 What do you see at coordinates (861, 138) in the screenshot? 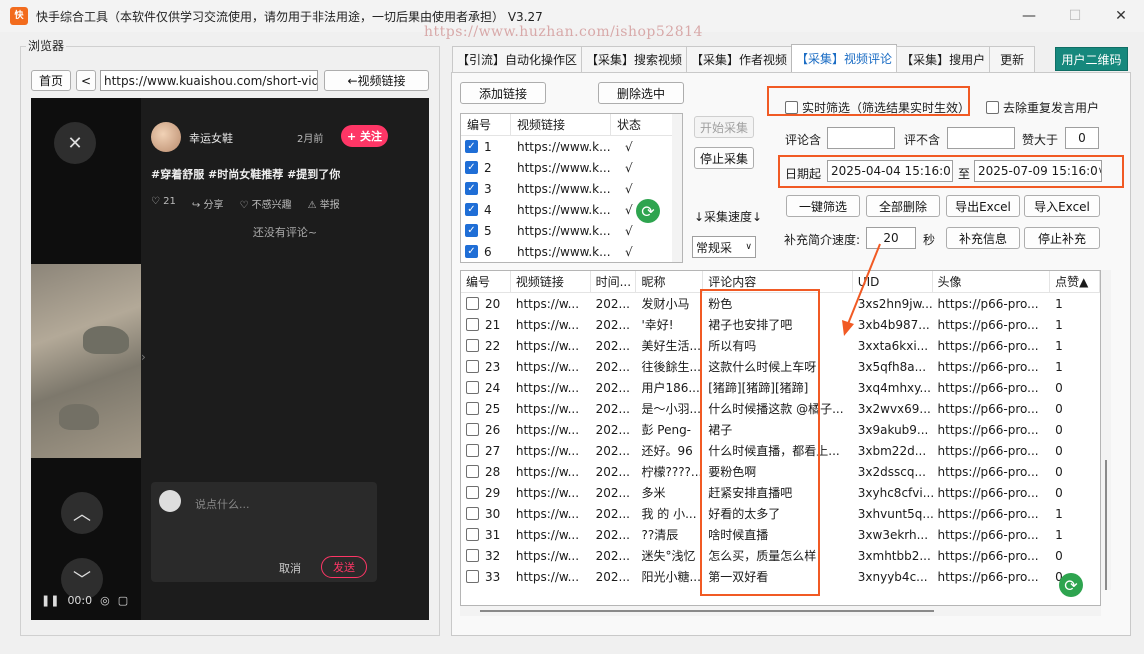
I see `comment-contains-input` at bounding box center [861, 138].